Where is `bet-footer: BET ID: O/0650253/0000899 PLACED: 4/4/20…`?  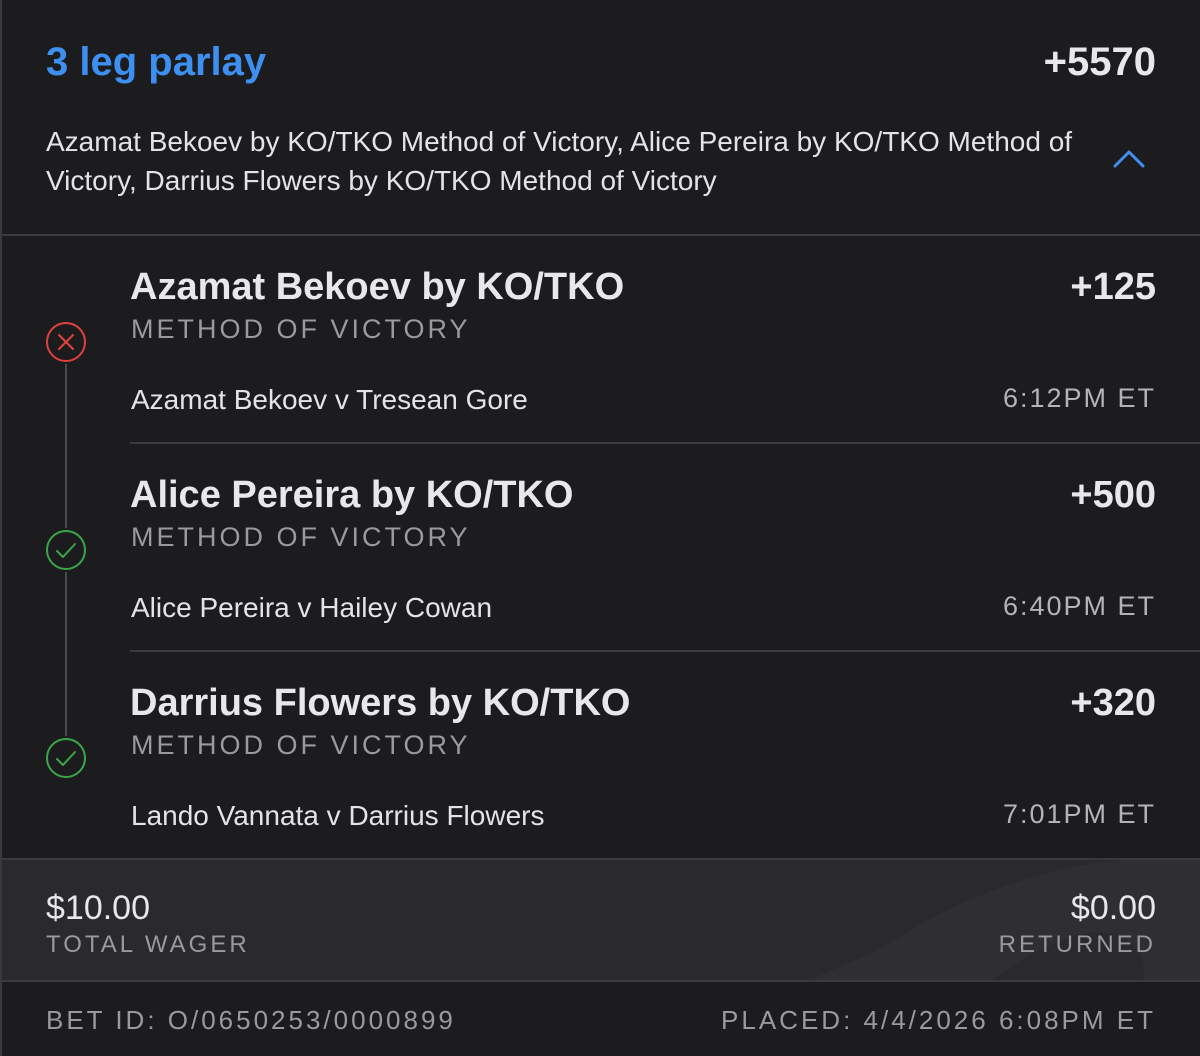
bet-footer: BET ID: O/0650253/0000899 PLACED: 4/4/20… is located at coordinates (601, 1019).